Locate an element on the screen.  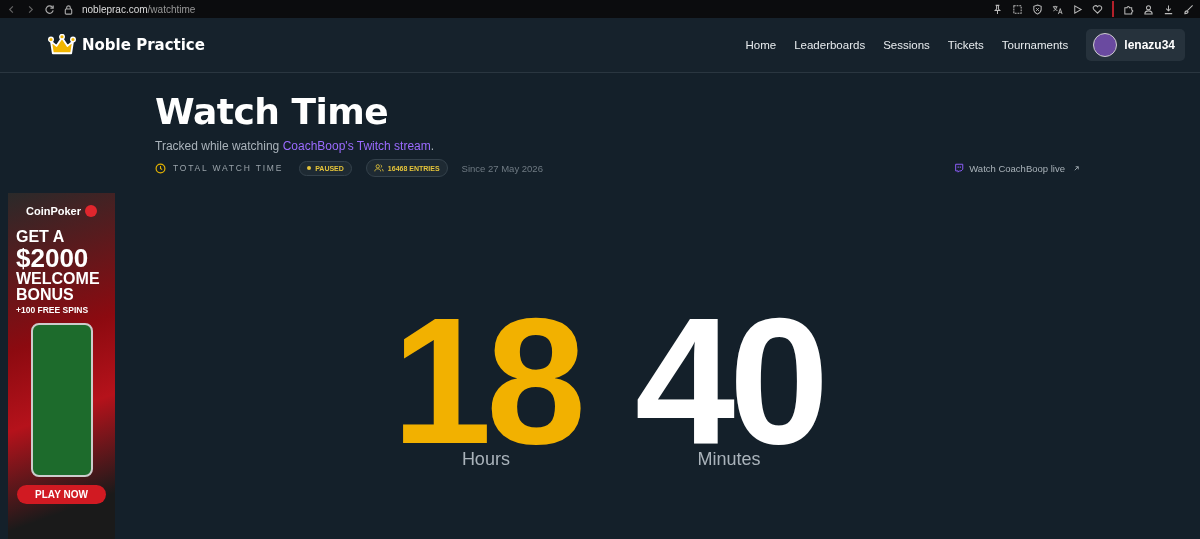
nav-link: Tournaments is located at coordinates (1035, 45).